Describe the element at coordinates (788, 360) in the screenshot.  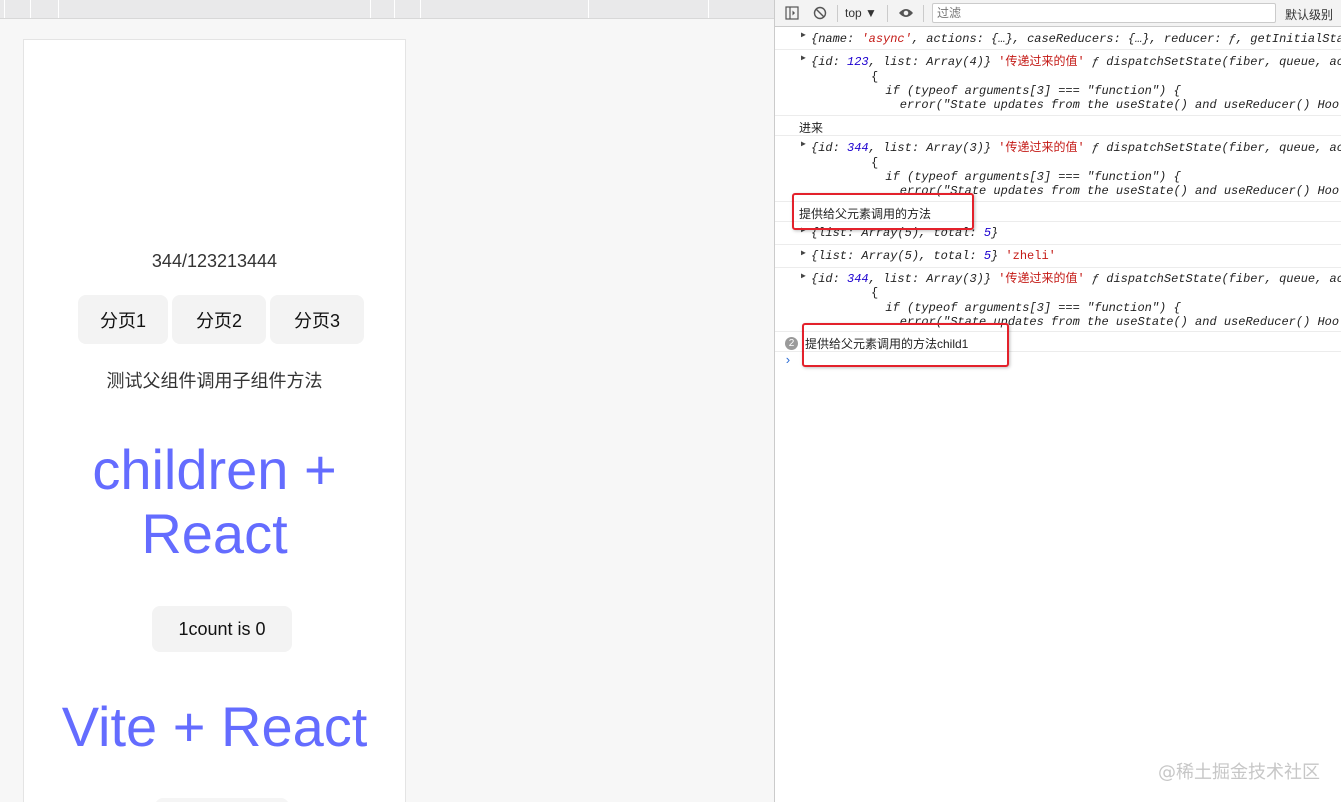
I see `console-prompt-icon: ›` at that location.